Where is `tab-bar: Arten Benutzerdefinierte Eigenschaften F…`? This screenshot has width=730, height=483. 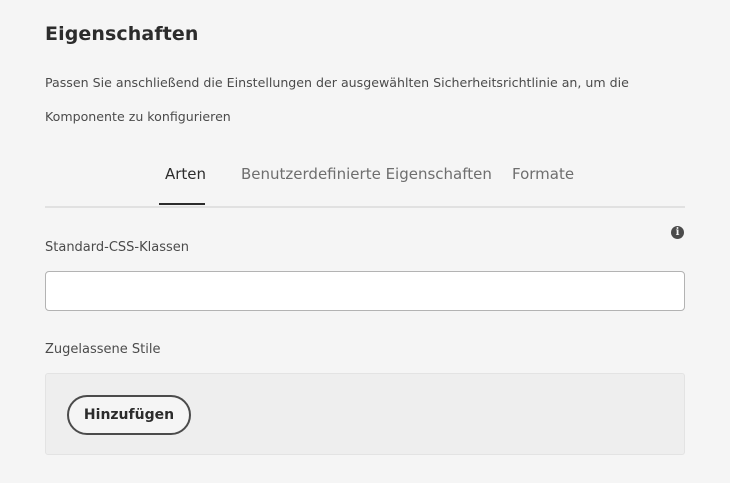
tab-bar: Arten Benutzerdefinierte Eigenschaften F… is located at coordinates (365, 184).